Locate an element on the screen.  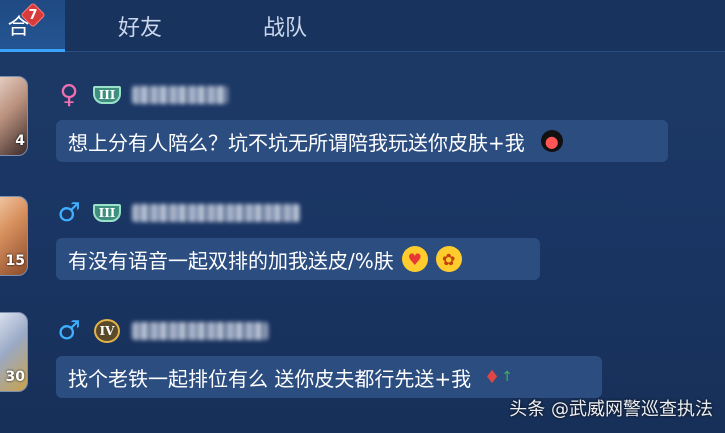
message-text: 找个老铁一起排位有么 送你皮夫都行先送+我 is located at coordinates (270, 378).